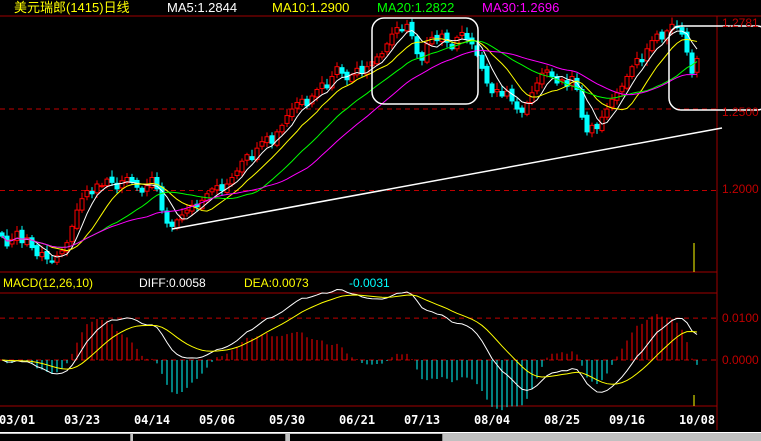 This screenshot has height=441, width=761. What do you see at coordinates (287, 420) in the screenshot?
I see `x-tick-label: 05/30` at bounding box center [287, 420].